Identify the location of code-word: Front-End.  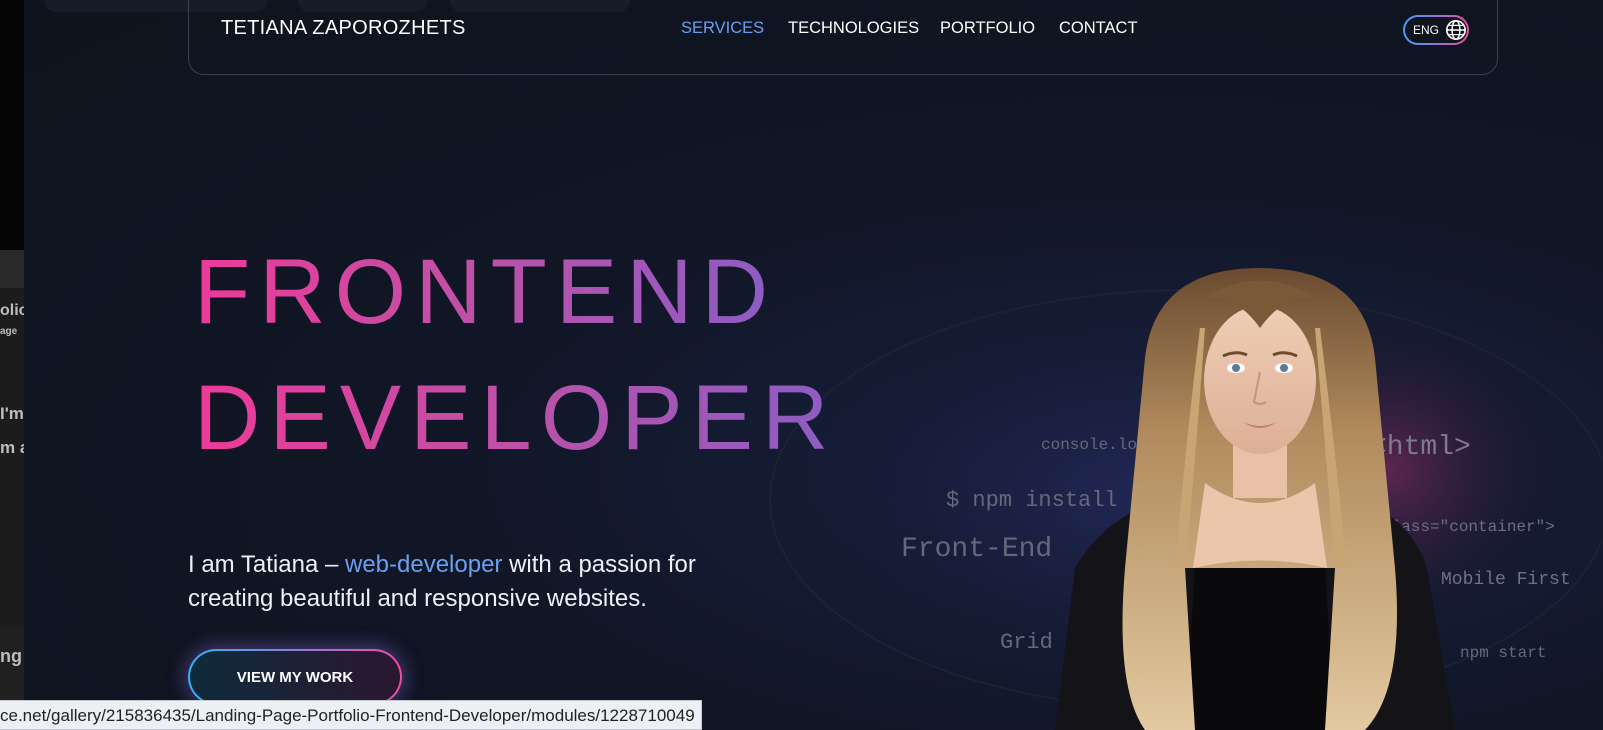
(977, 549).